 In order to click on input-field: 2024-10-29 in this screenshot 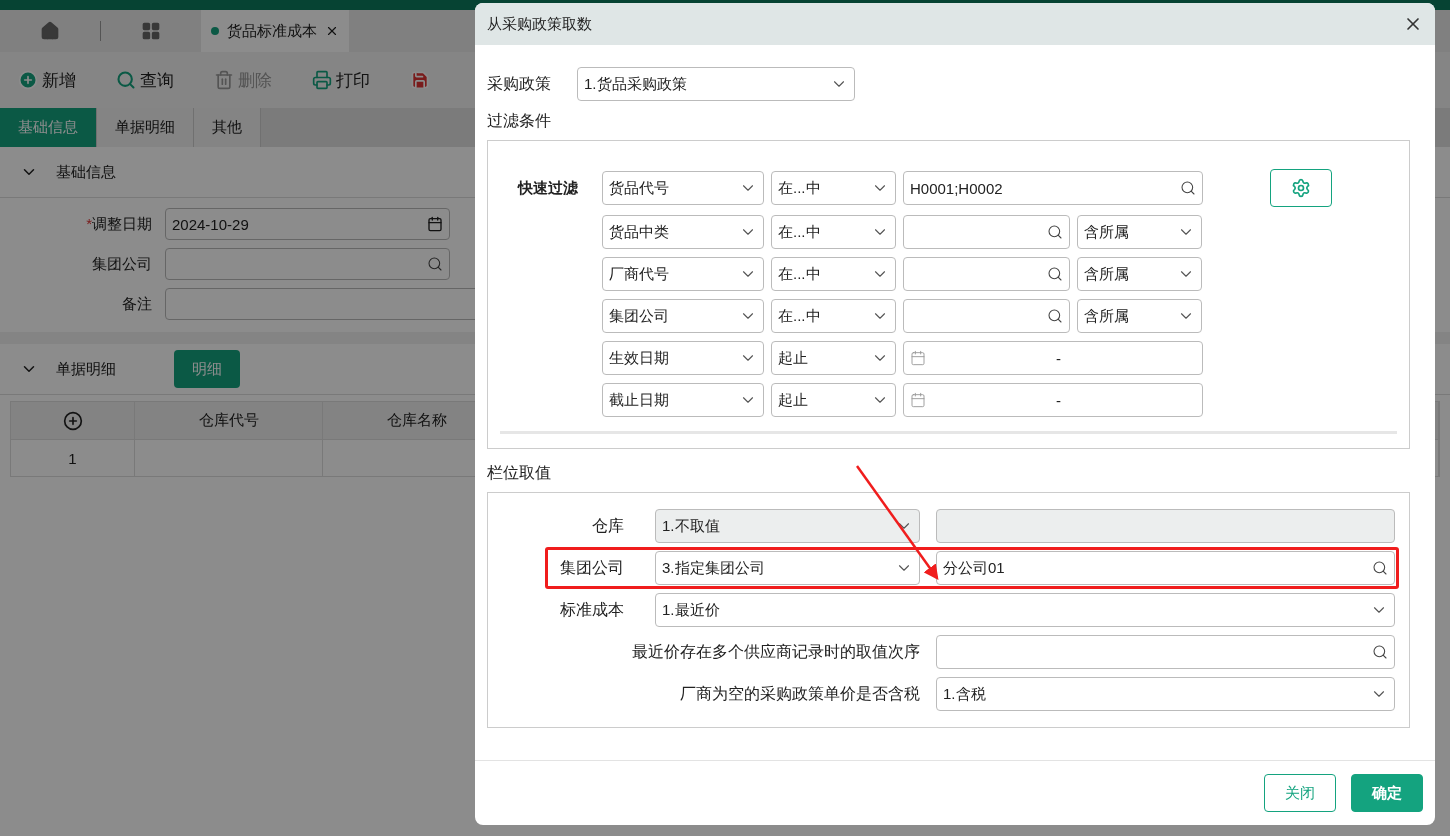, I will do `click(307, 224)`.